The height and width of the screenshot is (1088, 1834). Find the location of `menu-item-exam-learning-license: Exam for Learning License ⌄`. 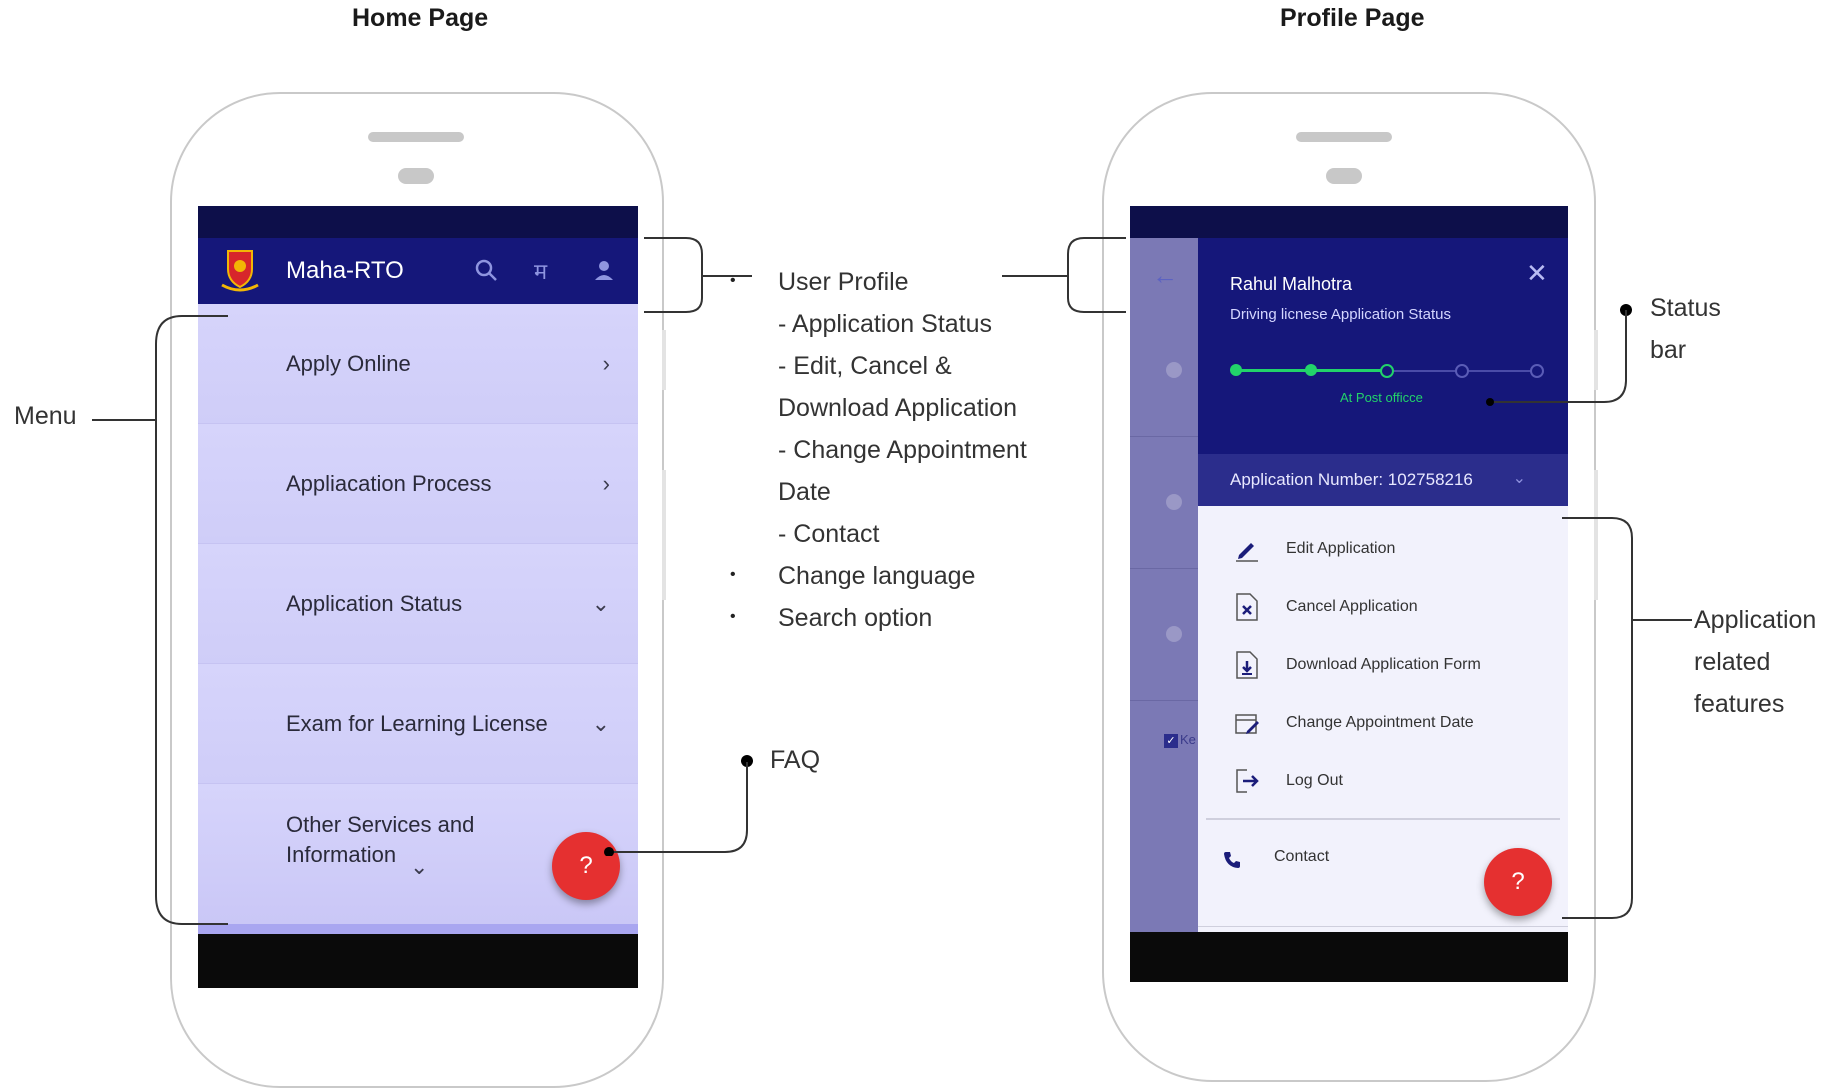

menu-item-exam-learning-license: Exam for Learning License ⌄ is located at coordinates (418, 724).